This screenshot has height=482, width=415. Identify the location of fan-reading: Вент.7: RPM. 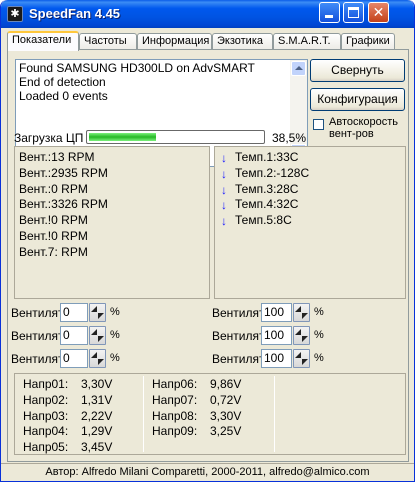
(53, 251).